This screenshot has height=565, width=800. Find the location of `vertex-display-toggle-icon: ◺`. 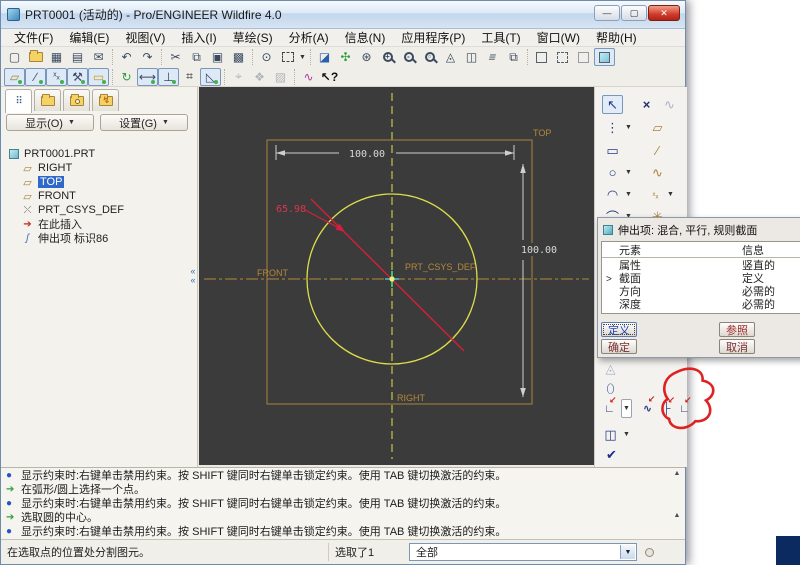

vertex-display-toggle-icon: ◺ is located at coordinates (210, 76).